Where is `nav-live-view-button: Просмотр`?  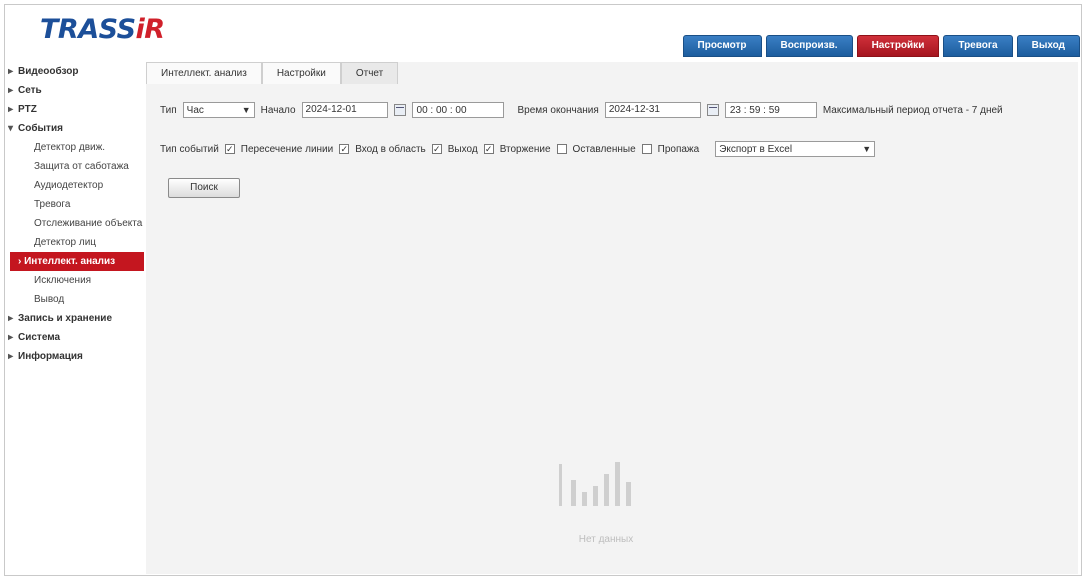
nav-live-view-button: Просмотр is located at coordinates (722, 46).